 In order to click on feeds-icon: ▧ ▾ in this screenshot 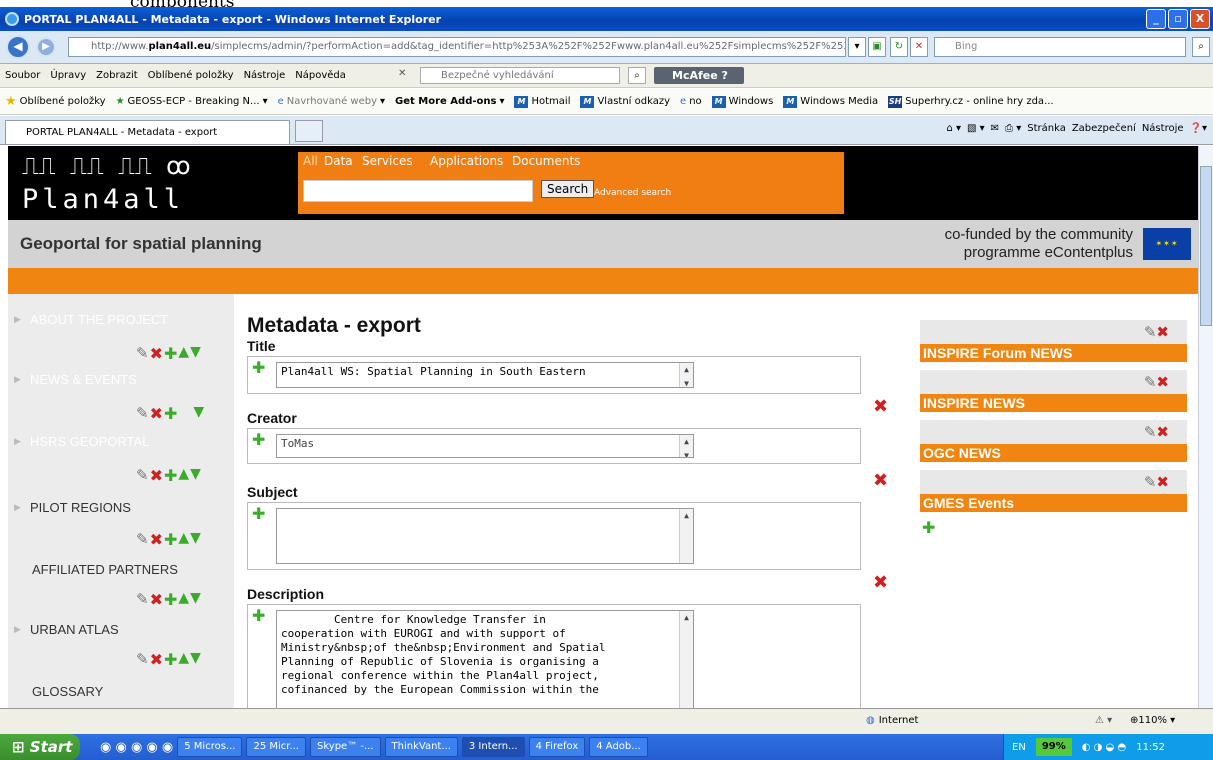, I will do `click(976, 128)`.